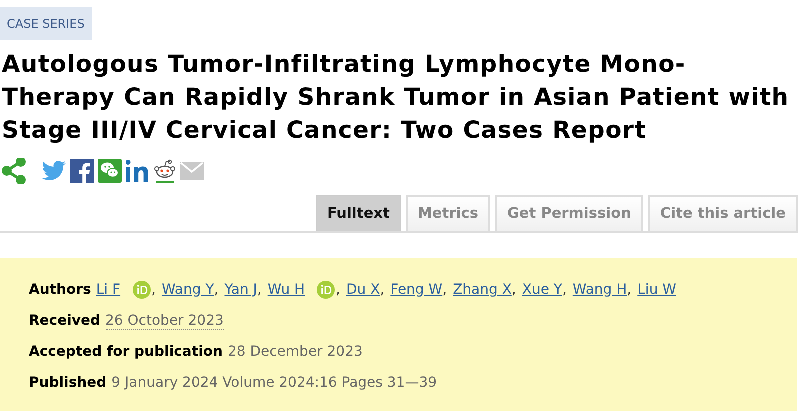 The image size is (800, 411). I want to click on linkedin-icon, so click(138, 171).